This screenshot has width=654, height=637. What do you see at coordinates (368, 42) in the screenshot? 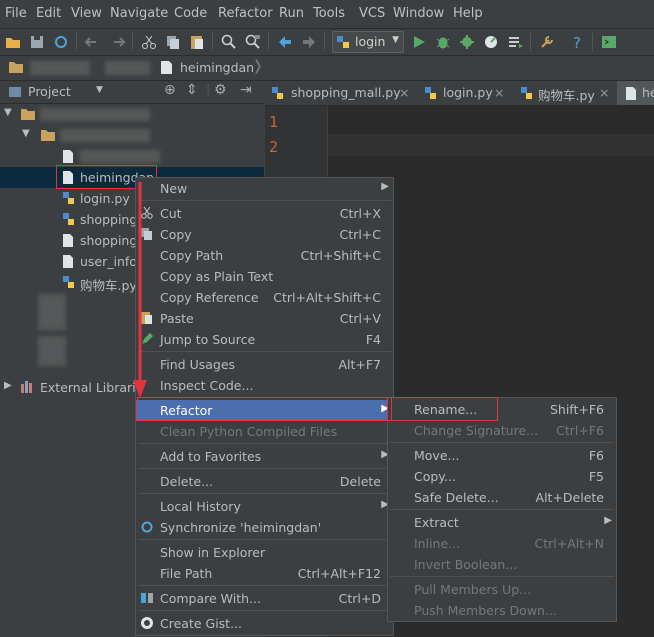
I see `run-config-selector: login ▼` at bounding box center [368, 42].